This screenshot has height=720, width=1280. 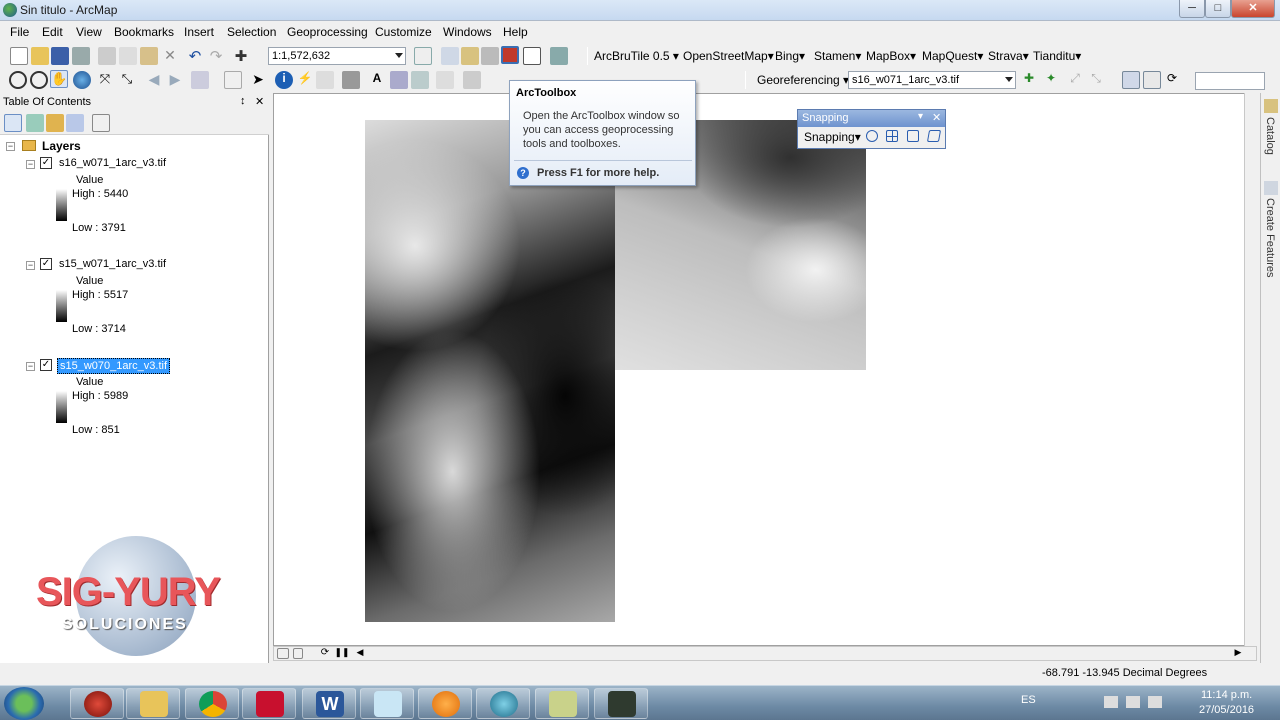 What do you see at coordinates (1226, 695) in the screenshot?
I see `clock-time: 11:14 p.m.` at bounding box center [1226, 695].